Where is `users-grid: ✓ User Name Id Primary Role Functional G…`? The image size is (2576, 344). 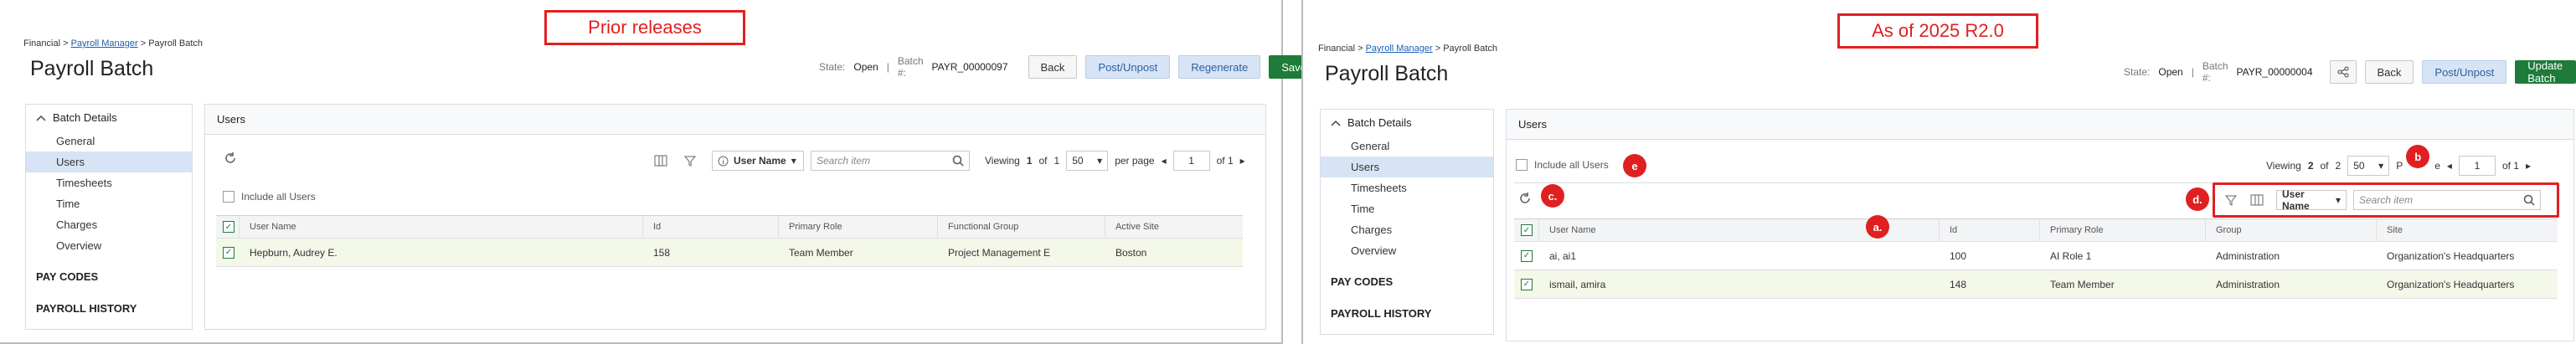 users-grid: ✓ User Name Id Primary Role Functional G… is located at coordinates (729, 241).